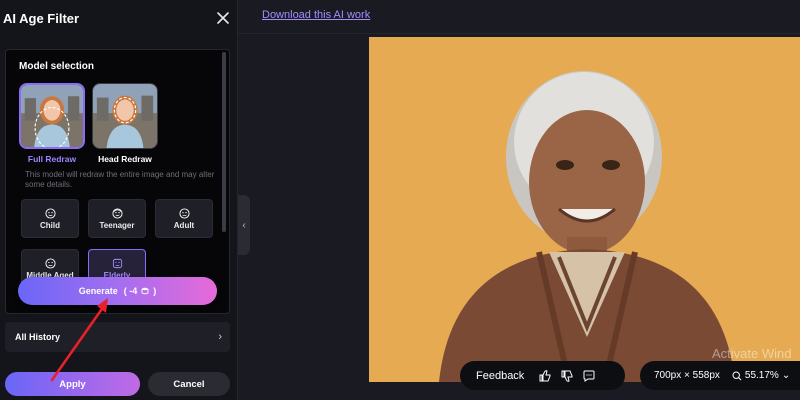 The width and height of the screenshot is (800, 400). What do you see at coordinates (57, 66) in the screenshot?
I see `model-selection-title: Model selection` at bounding box center [57, 66].